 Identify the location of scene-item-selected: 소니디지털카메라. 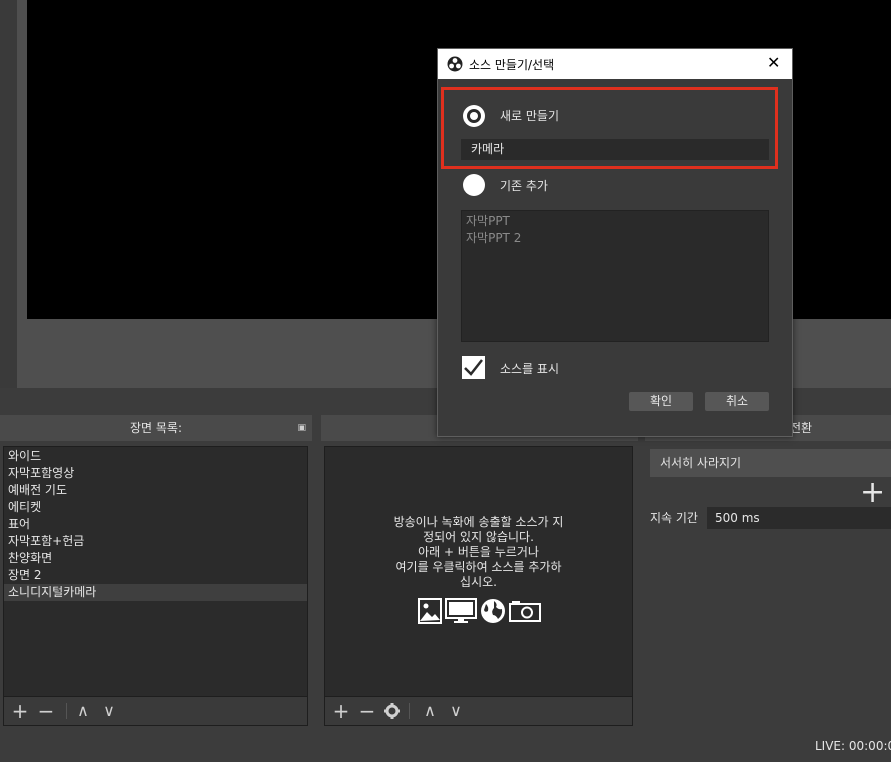
(155, 592).